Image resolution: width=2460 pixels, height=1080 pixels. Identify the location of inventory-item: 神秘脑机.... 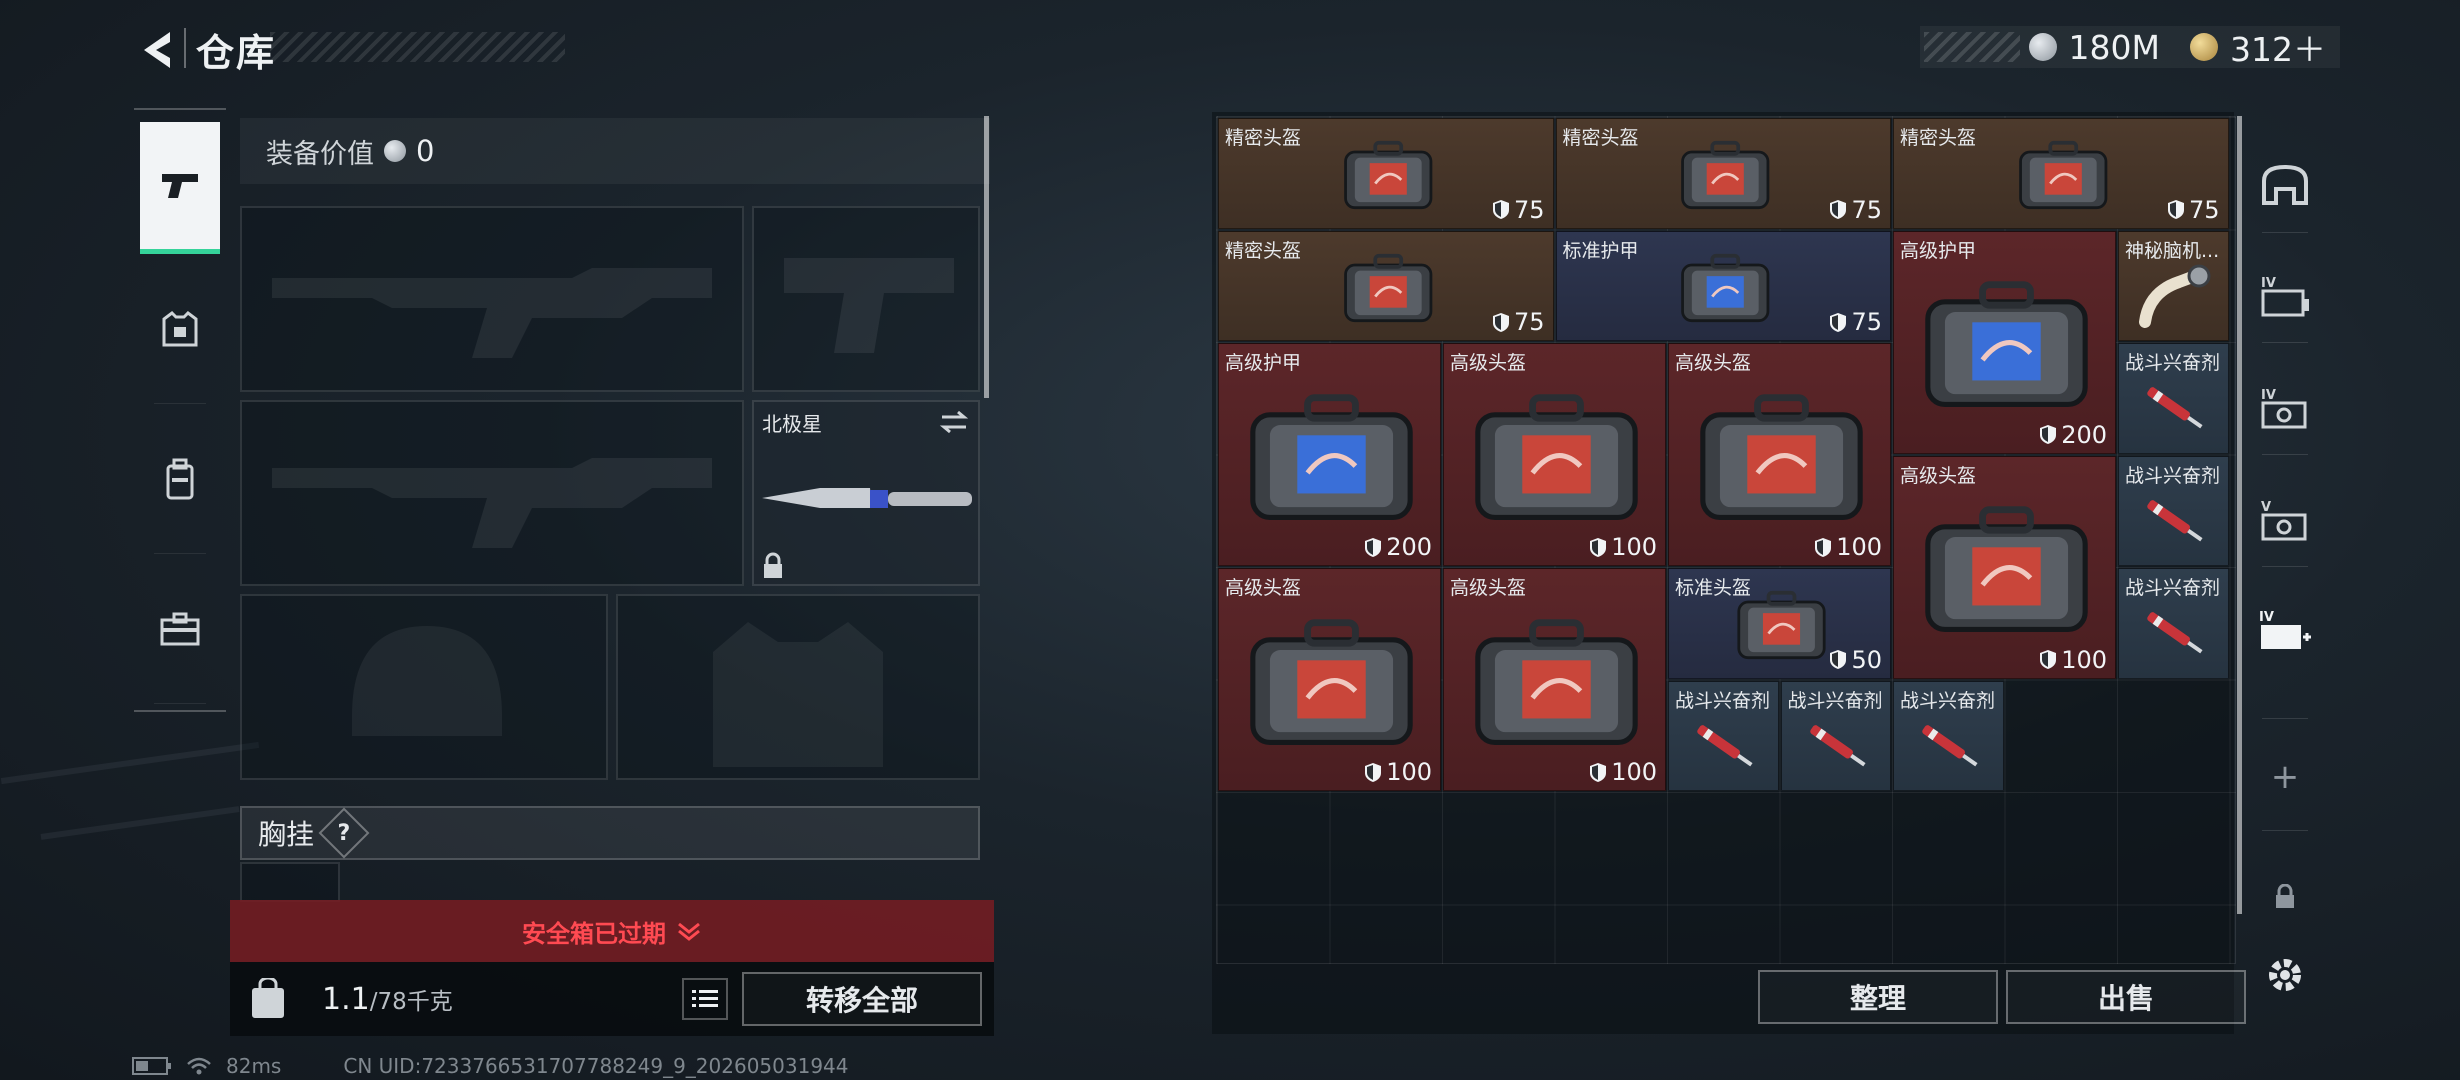
(2173, 285).